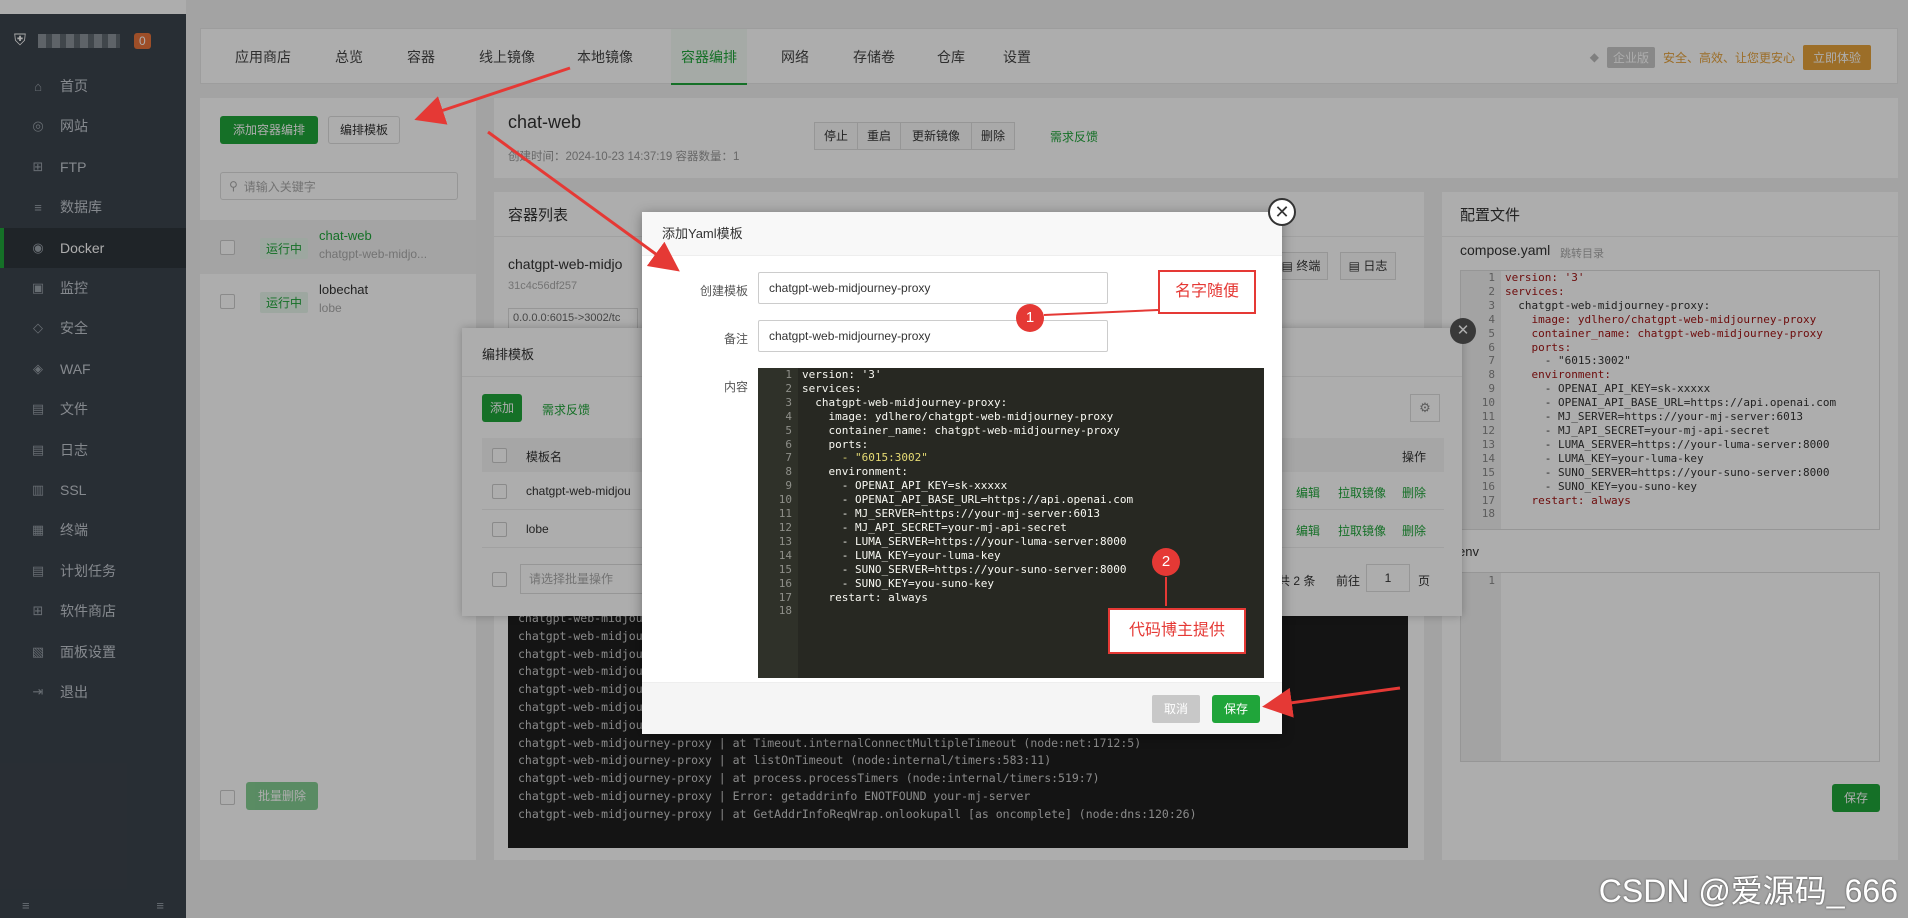 The width and height of the screenshot is (1908, 918). I want to click on annotation-note-2: 代码博主提供, so click(1177, 631).